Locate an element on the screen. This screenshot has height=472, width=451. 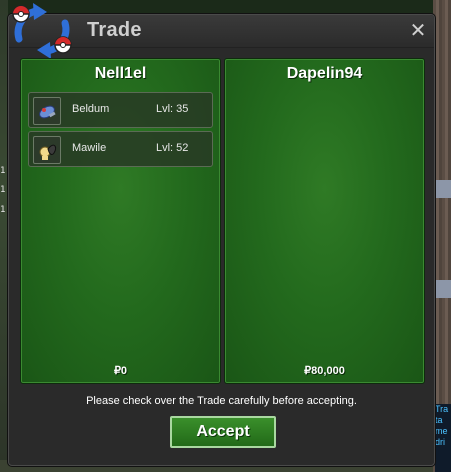
left-trainer-name: Nell1el is located at coordinates (120, 73).